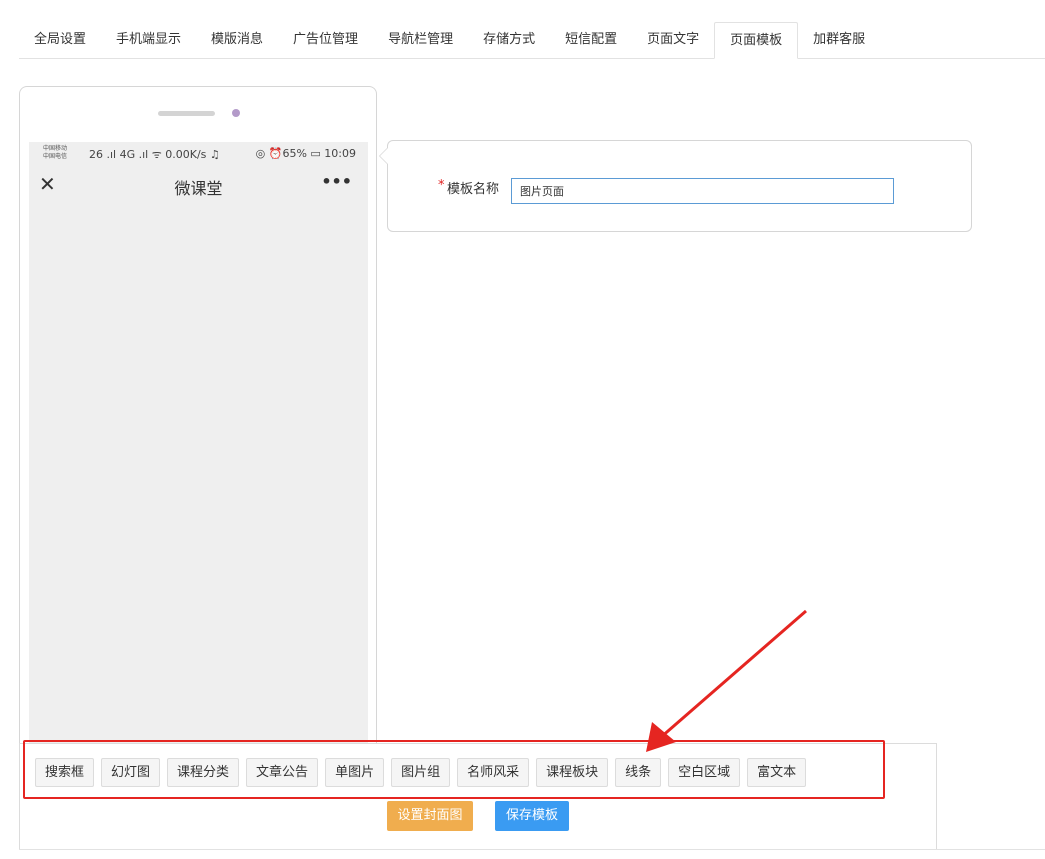  Describe the element at coordinates (532, 816) in the screenshot. I see `save-template-button: 保存模板` at that location.